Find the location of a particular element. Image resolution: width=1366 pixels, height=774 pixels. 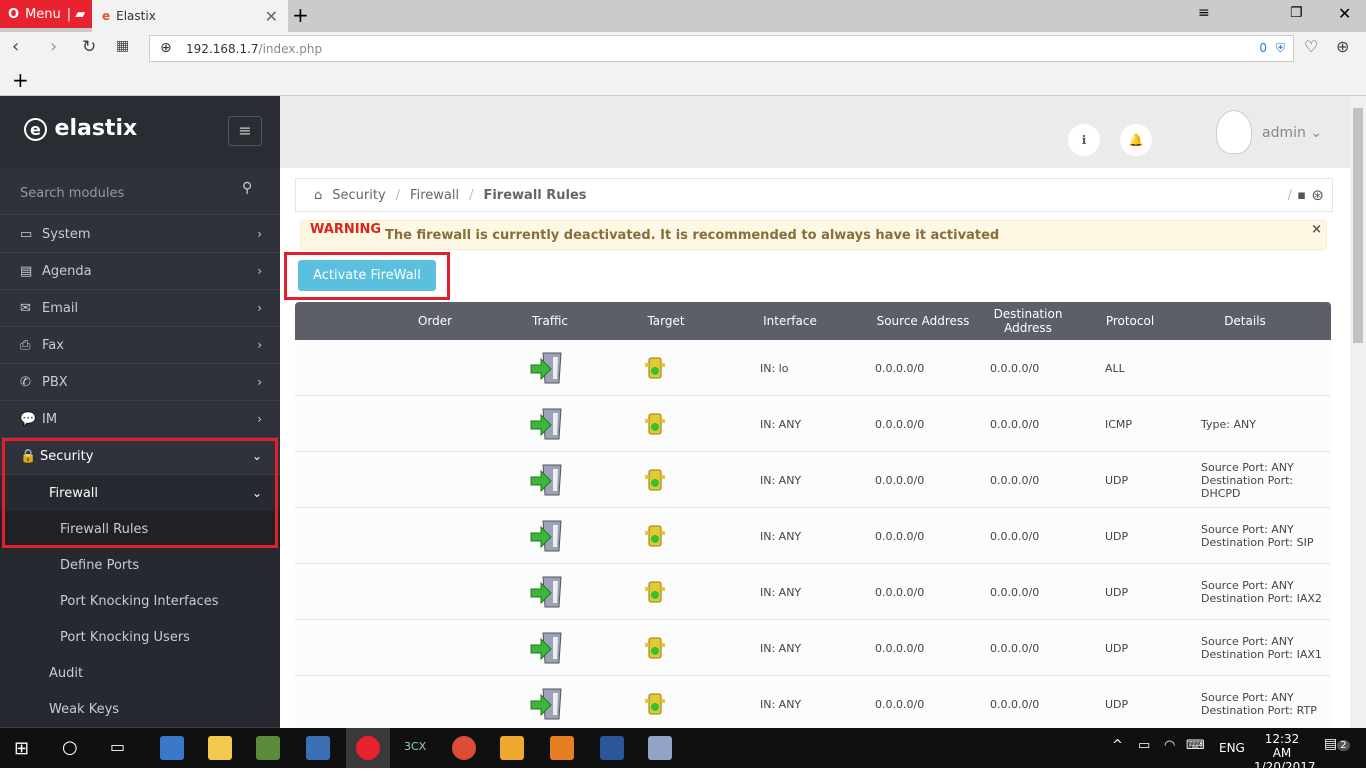

opera-icon: O is located at coordinates (14, 14).